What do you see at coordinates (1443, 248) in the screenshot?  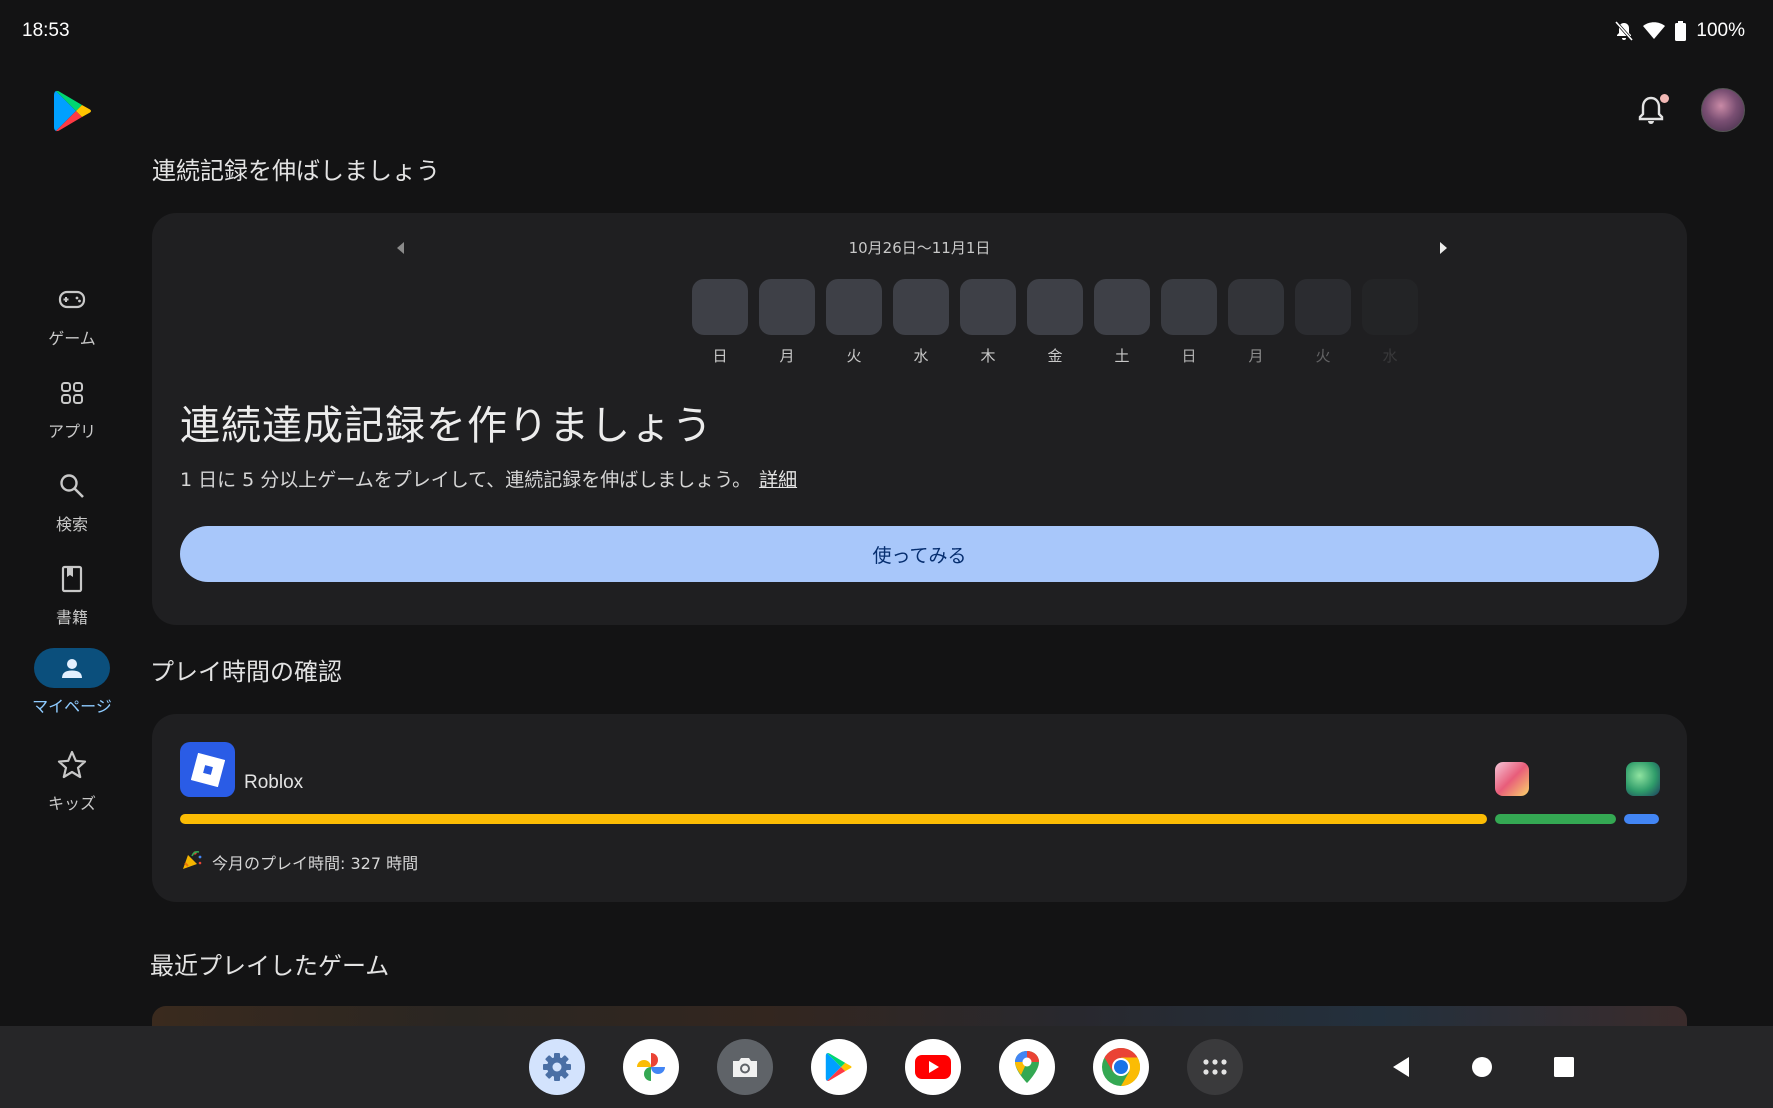 I see `chevron-right-icon` at bounding box center [1443, 248].